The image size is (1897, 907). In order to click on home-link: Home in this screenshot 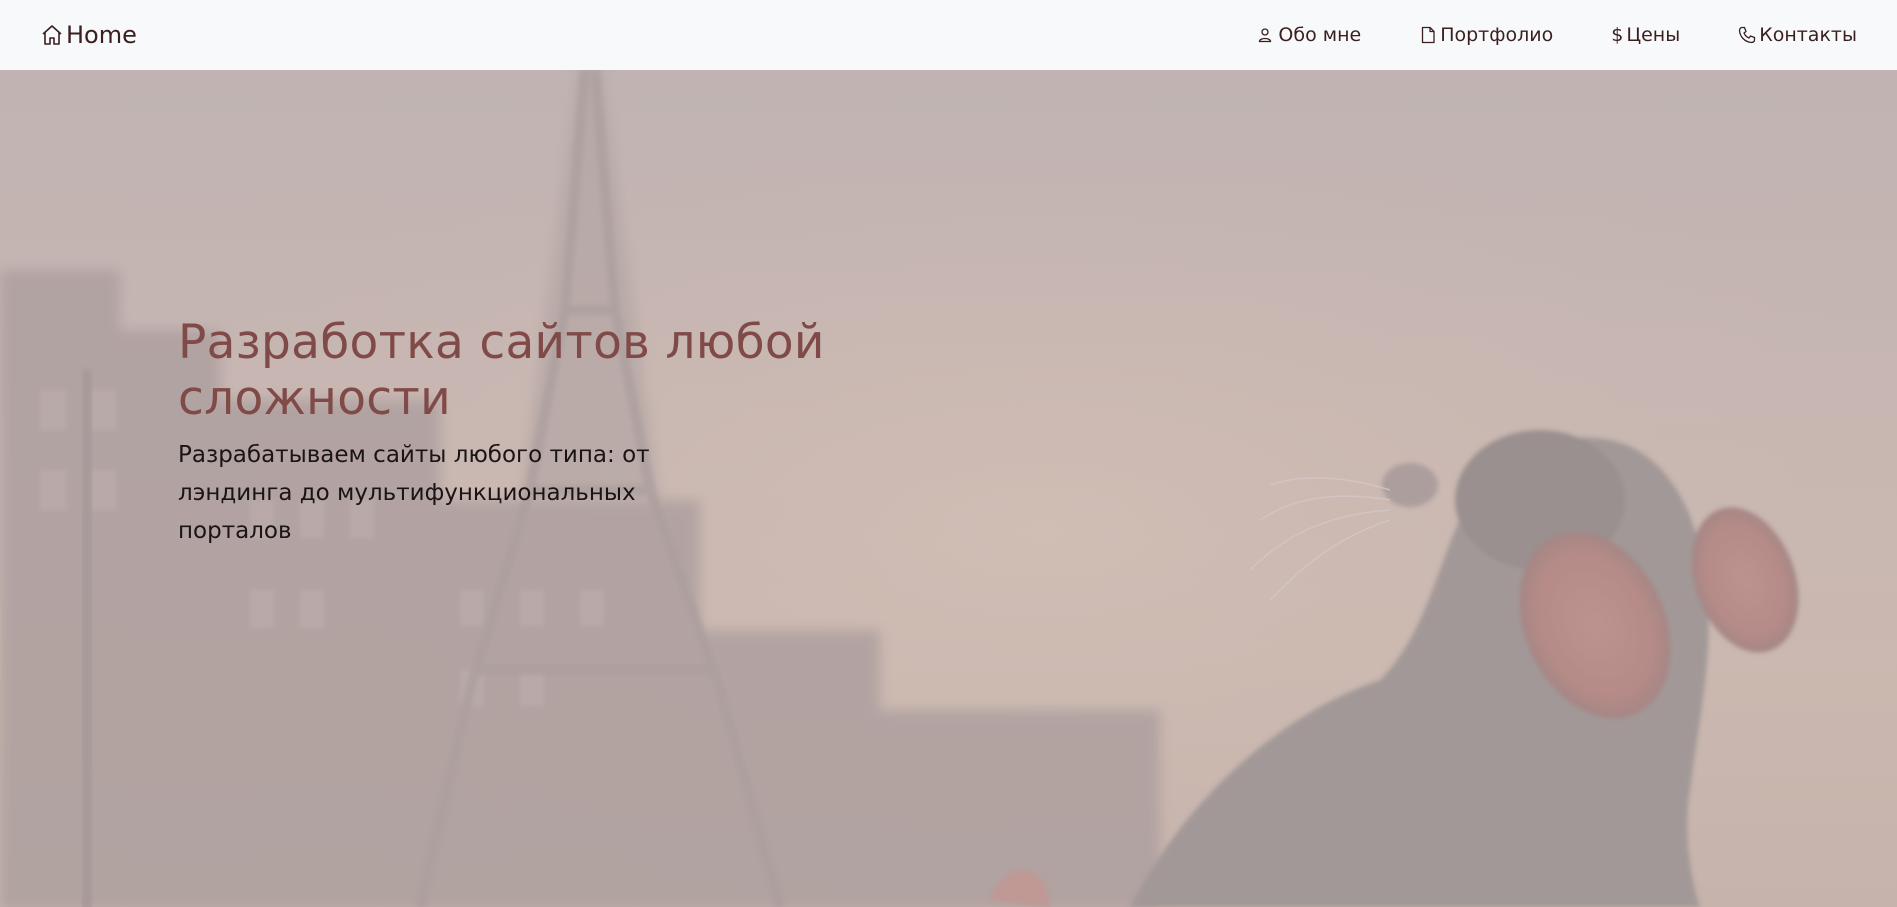, I will do `click(88, 35)`.